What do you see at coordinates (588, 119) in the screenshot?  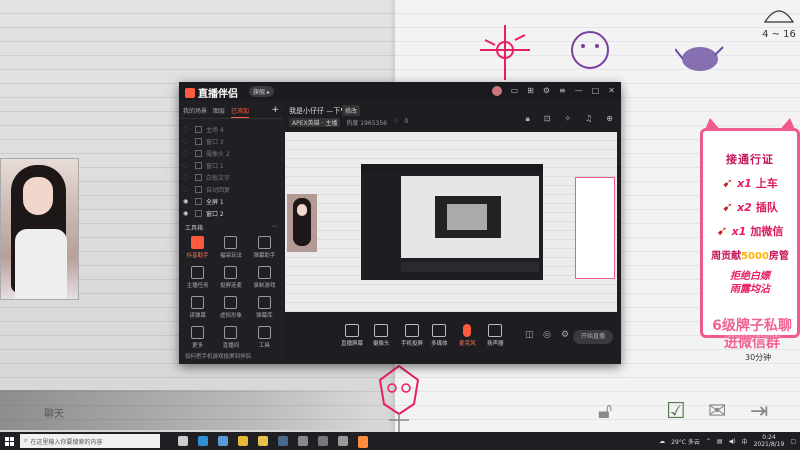 I see `bell-icon: ♫` at bounding box center [588, 119].